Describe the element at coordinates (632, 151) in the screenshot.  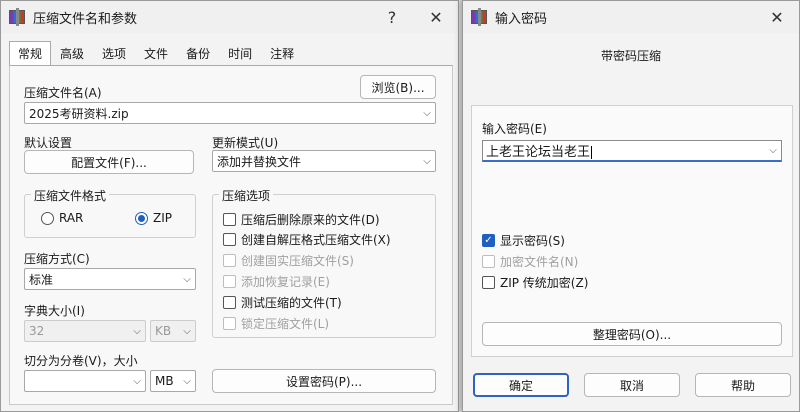
I see `password-input: 上老王论坛当老王 ⌵` at that location.